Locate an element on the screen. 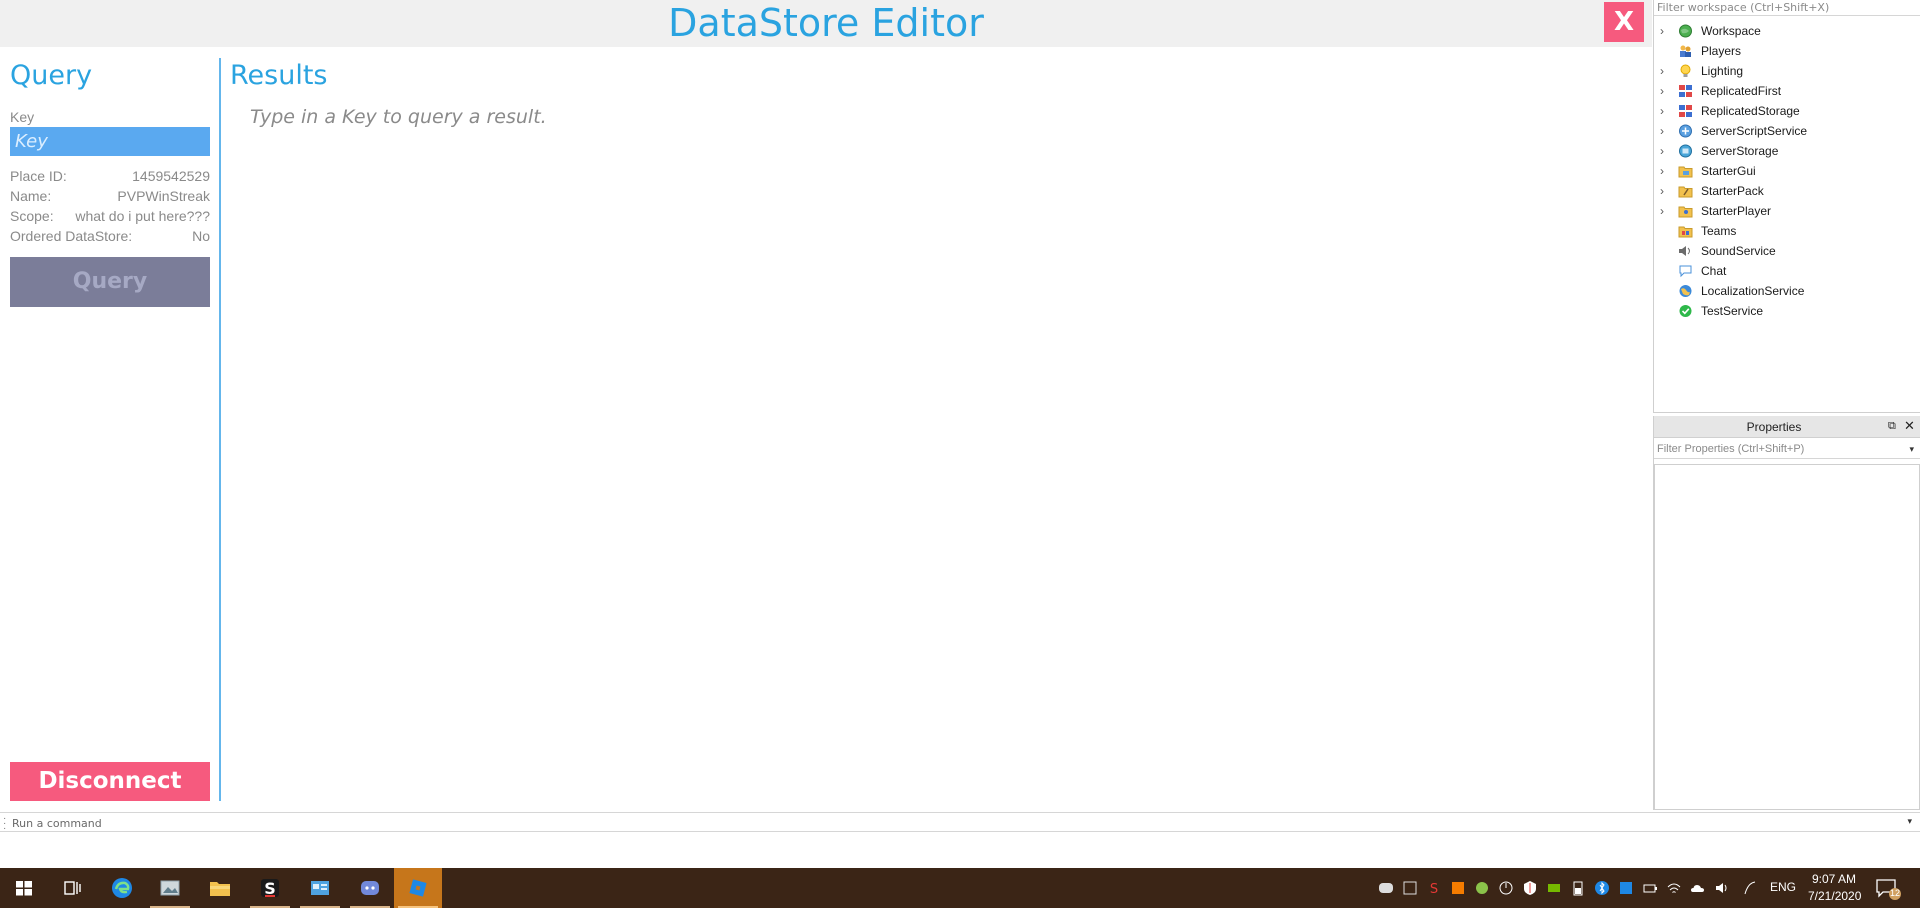 The width and height of the screenshot is (1920, 908). edge-button is located at coordinates (122, 888).